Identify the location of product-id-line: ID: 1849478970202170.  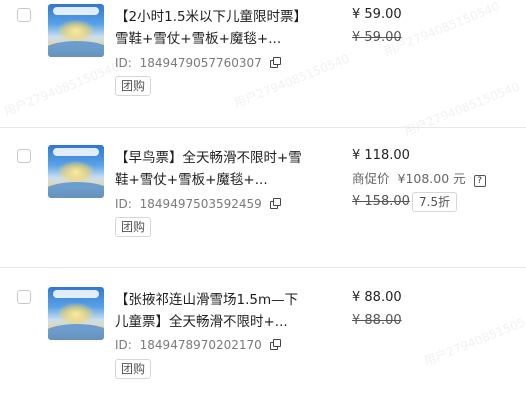
(198, 345).